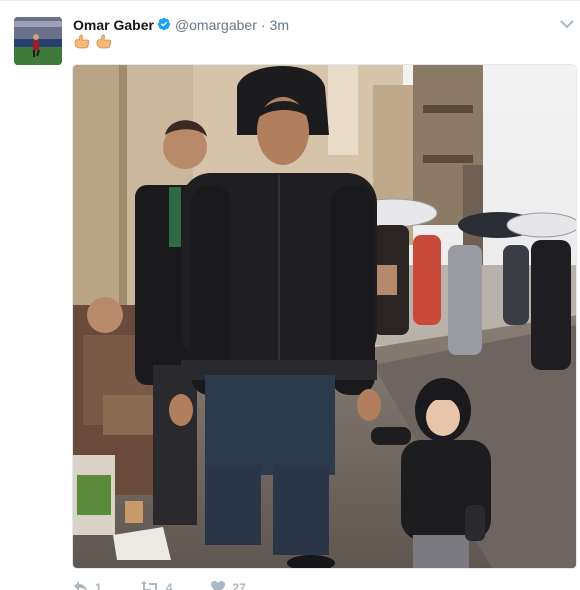 Image resolution: width=580 pixels, height=590 pixels. What do you see at coordinates (216, 25) in the screenshot?
I see `user-handle: @omargaber` at bounding box center [216, 25].